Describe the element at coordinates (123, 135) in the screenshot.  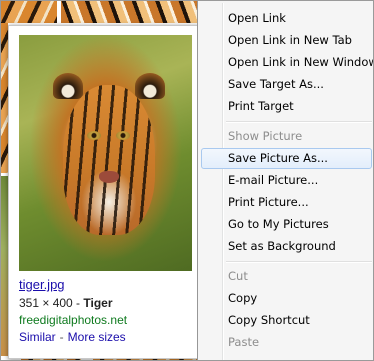
I see `tiger-eye-right` at that location.